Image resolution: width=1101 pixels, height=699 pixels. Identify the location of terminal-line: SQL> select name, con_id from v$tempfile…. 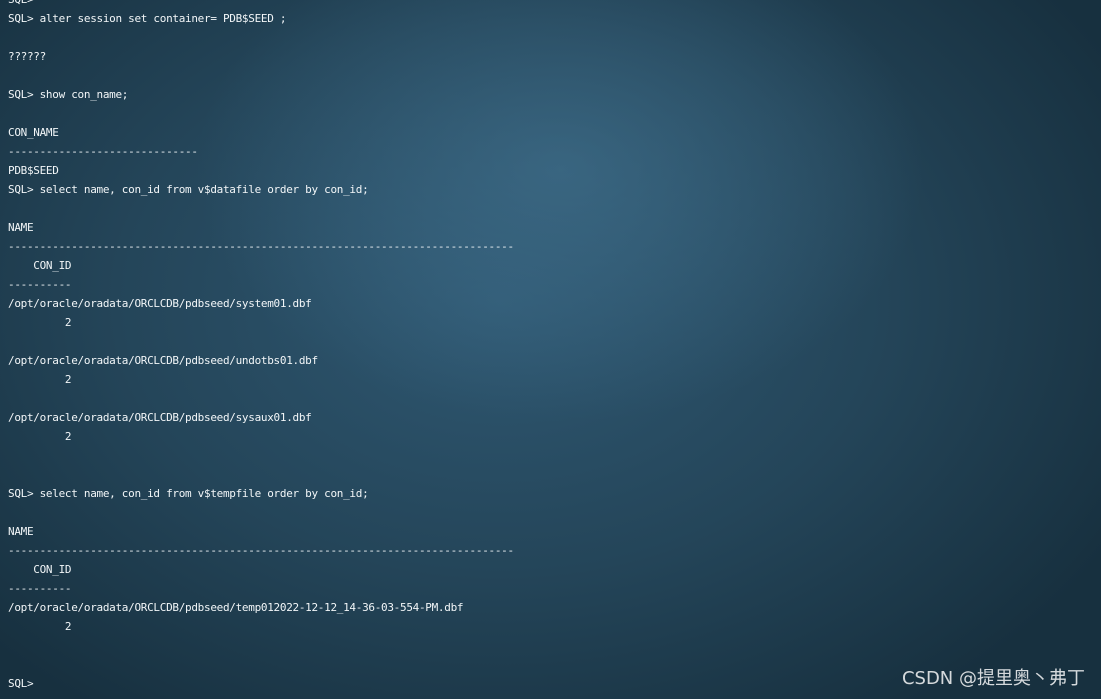
(188, 493).